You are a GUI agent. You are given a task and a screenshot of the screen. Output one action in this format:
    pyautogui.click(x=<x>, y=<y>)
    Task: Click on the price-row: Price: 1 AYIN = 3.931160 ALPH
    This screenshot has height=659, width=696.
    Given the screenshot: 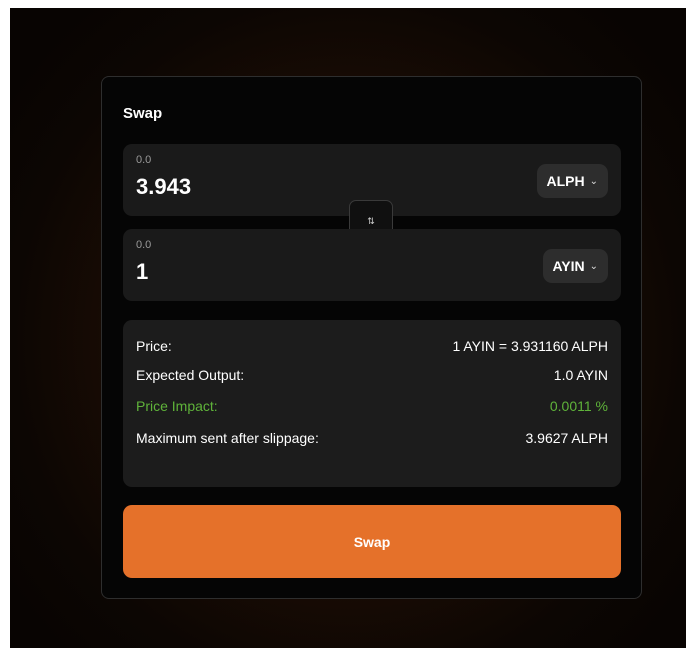 What is the action you would take?
    pyautogui.click(x=372, y=346)
    